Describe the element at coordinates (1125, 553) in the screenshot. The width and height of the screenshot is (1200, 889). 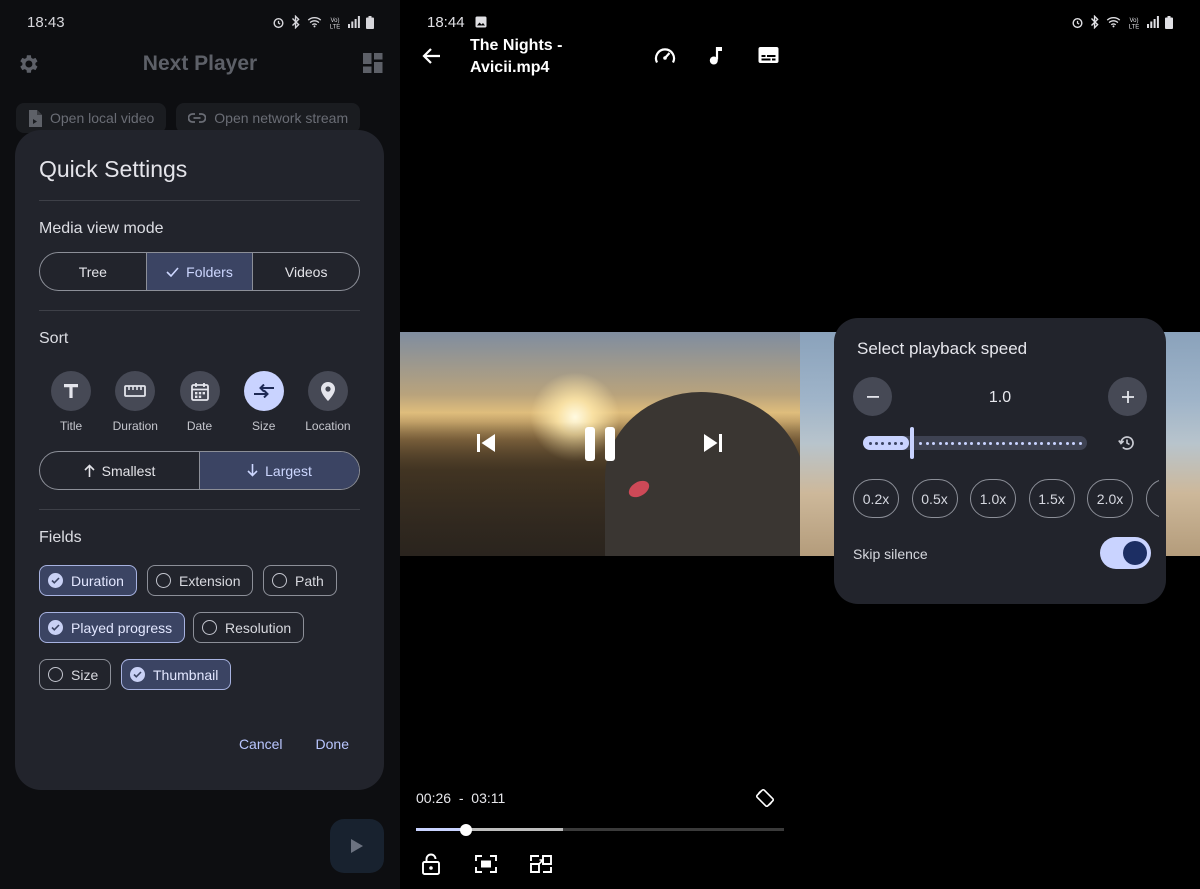
I see `skip-silence-switch` at that location.